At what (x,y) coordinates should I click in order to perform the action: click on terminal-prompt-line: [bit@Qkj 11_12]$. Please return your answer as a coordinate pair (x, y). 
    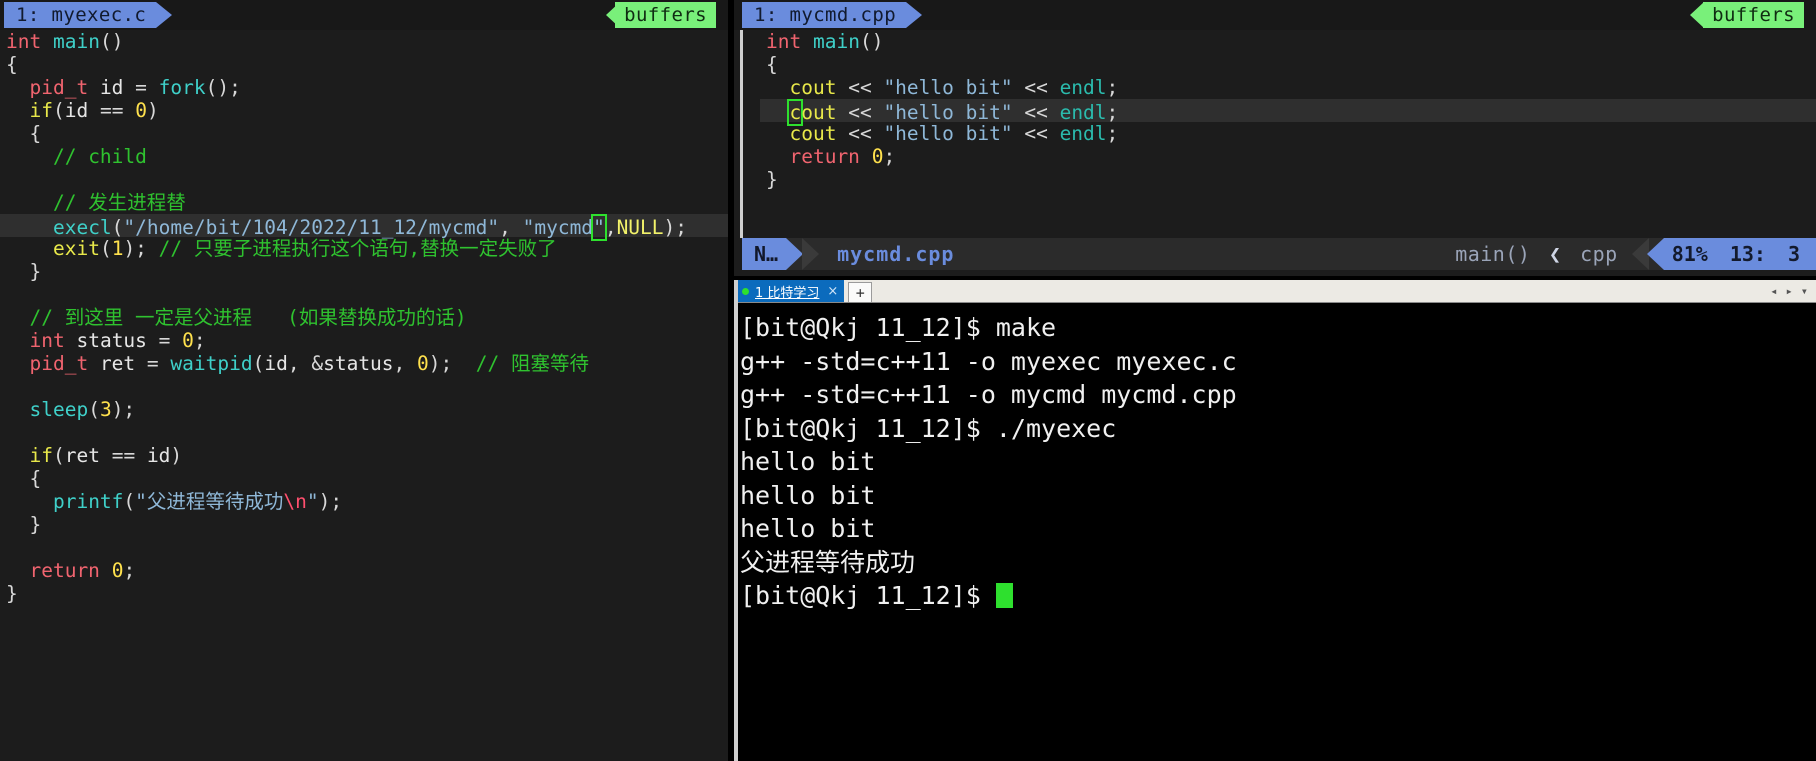
    Looking at the image, I should click on (1278, 596).